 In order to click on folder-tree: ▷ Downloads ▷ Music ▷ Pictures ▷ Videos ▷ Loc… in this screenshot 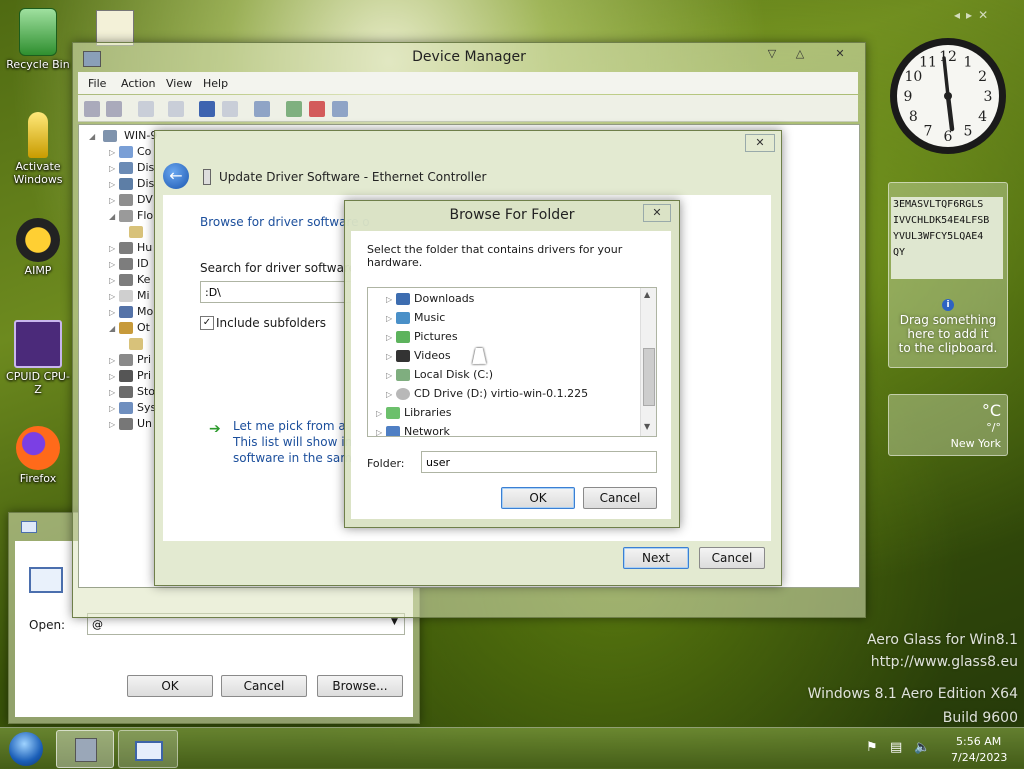, I will do `click(512, 362)`.